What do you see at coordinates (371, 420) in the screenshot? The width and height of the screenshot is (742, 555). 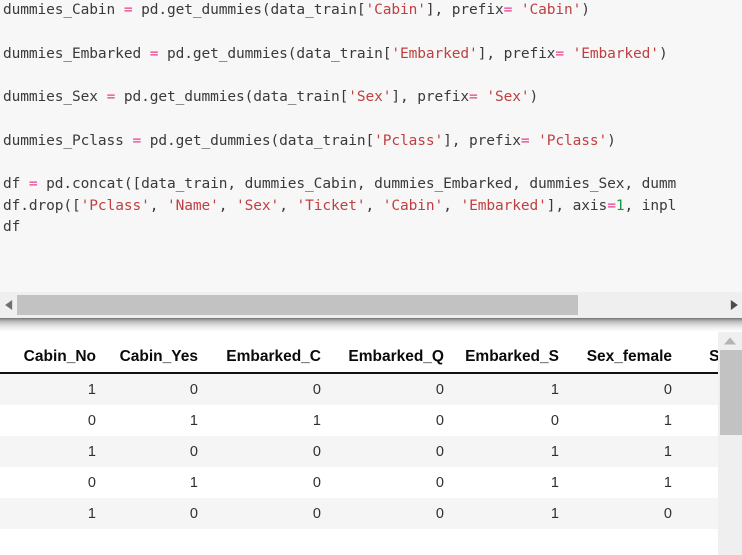 I see `table-row: 011001` at bounding box center [371, 420].